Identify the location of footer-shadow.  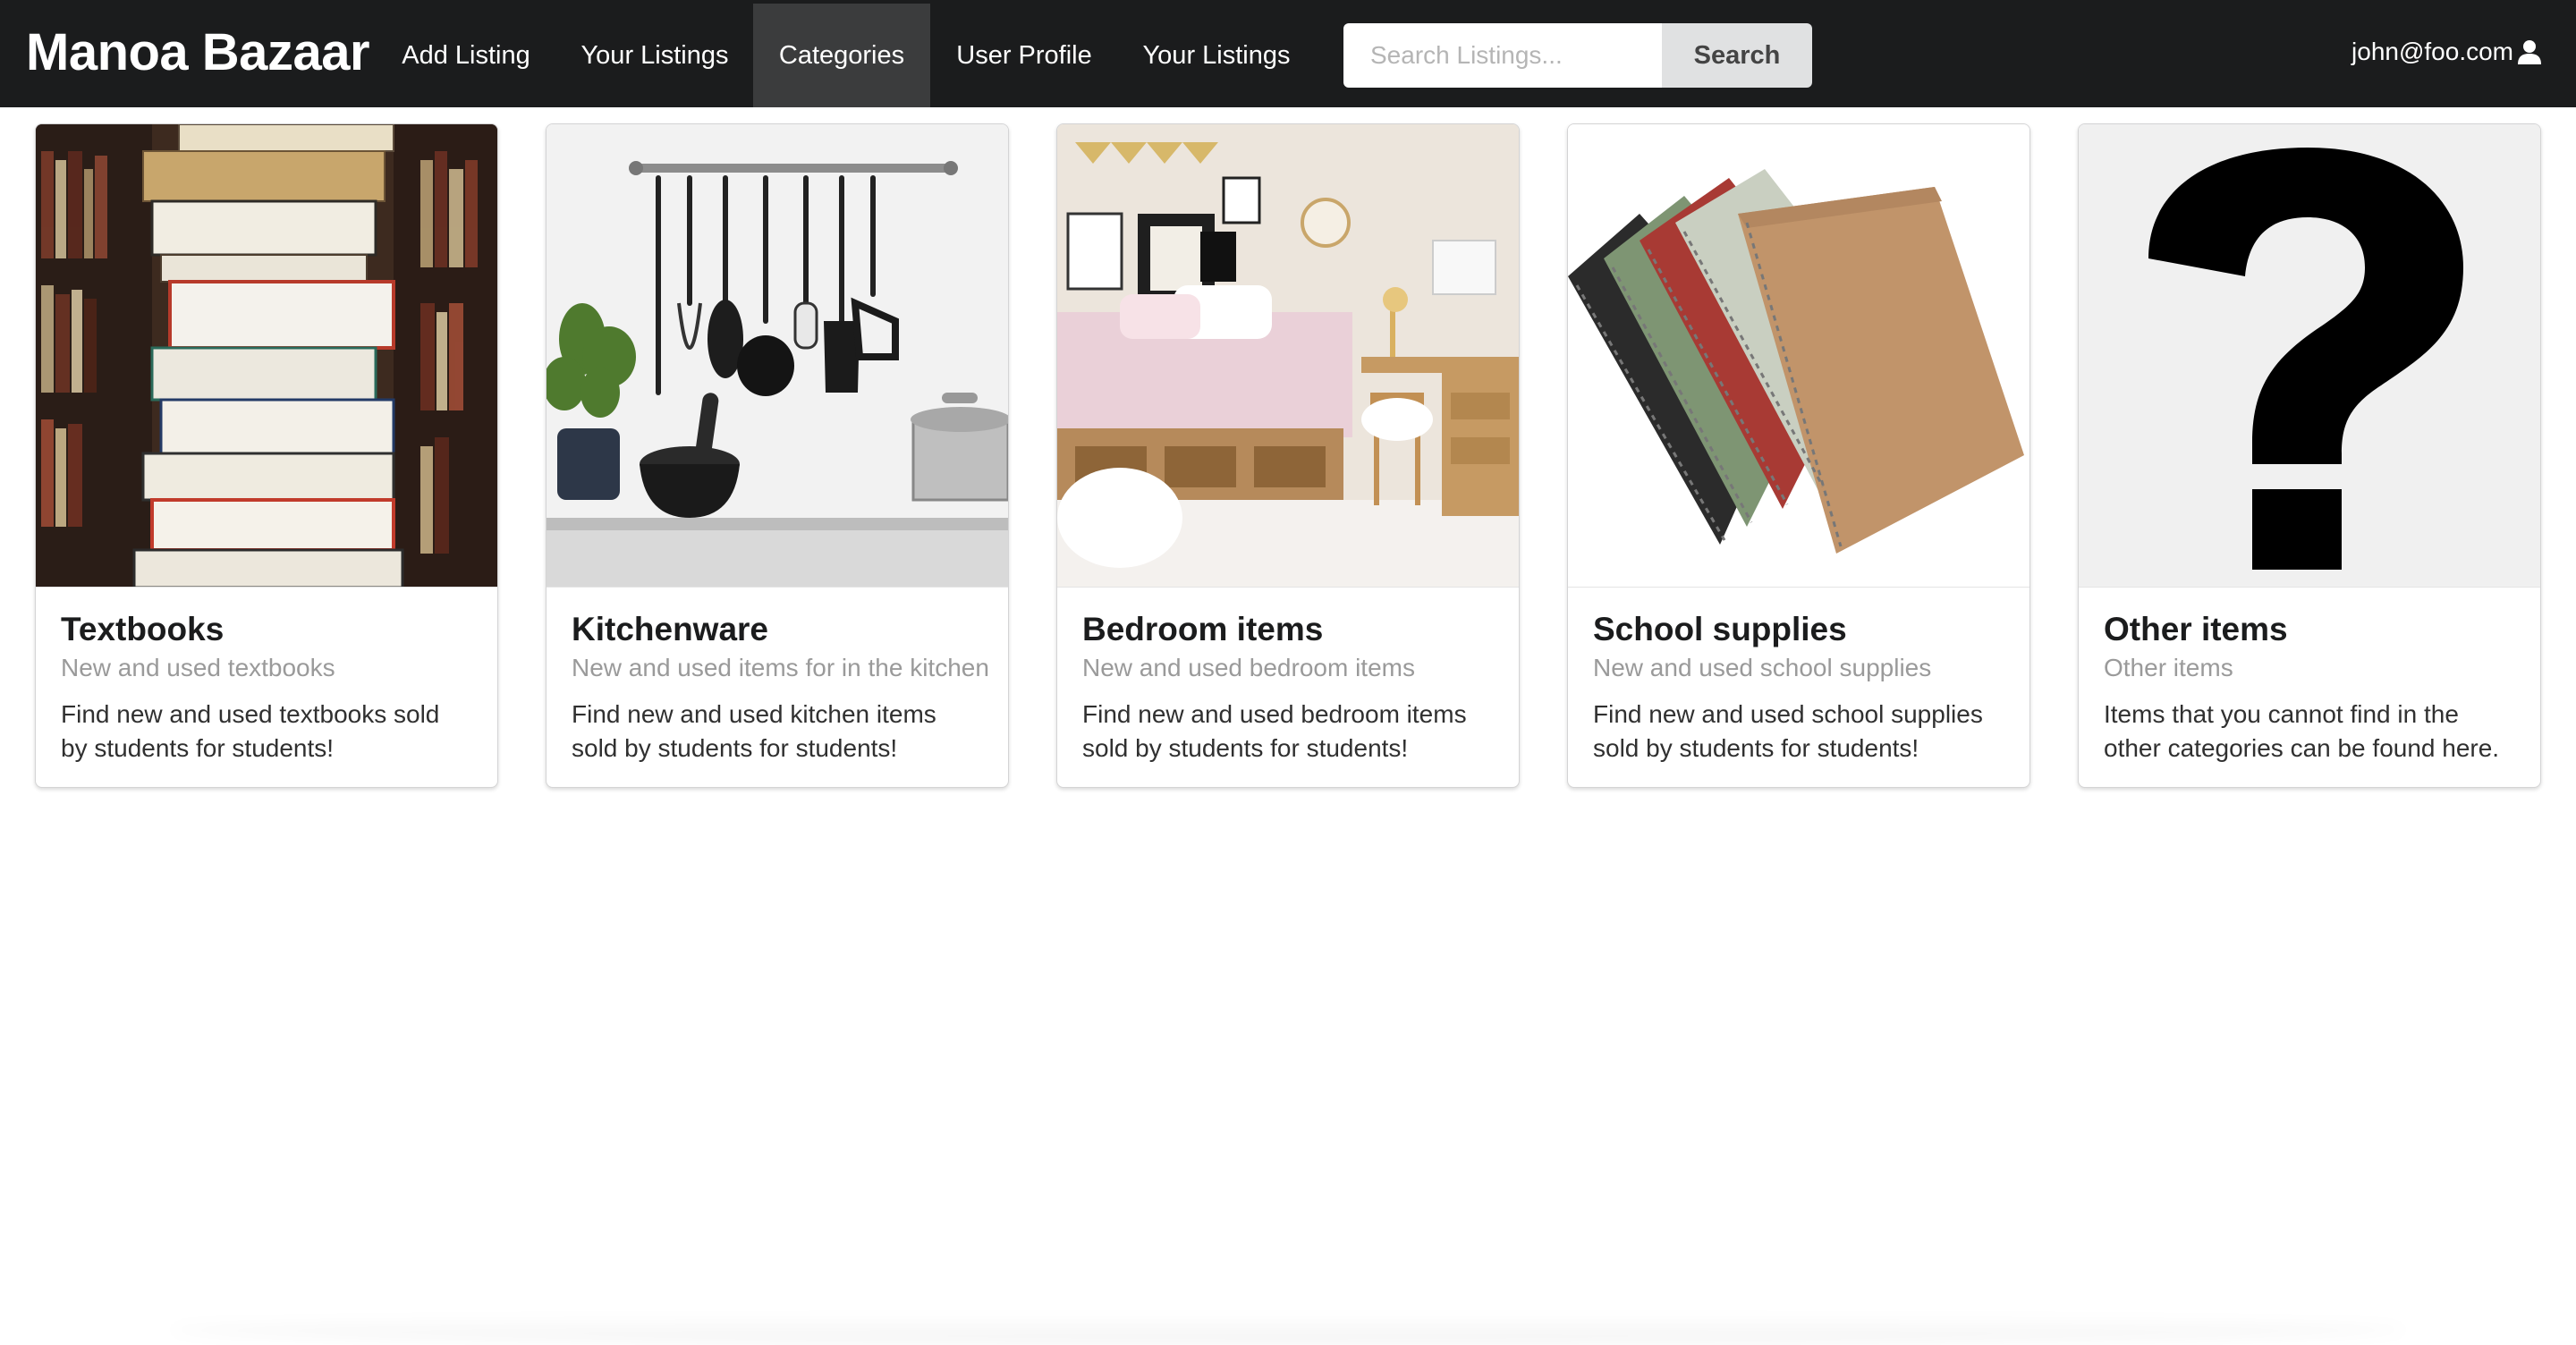
(1288, 1330).